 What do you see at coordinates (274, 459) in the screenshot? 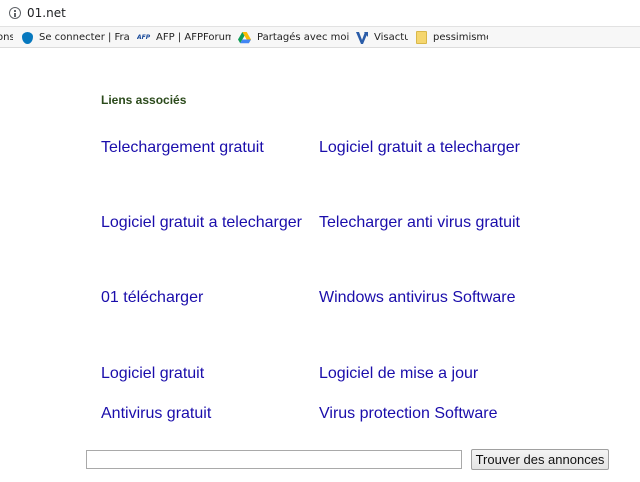
I see `search-input` at bounding box center [274, 459].